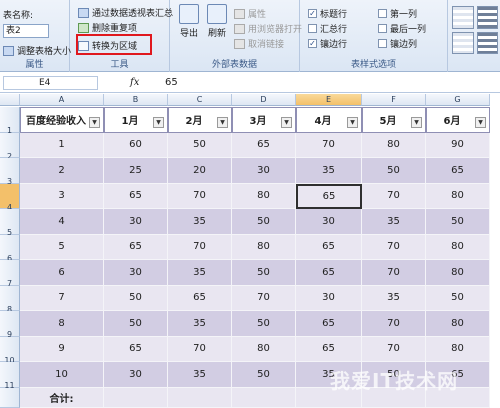  What do you see at coordinates (394, 120) in the screenshot?
I see `table-header-cell: 5月 ▼` at bounding box center [394, 120].